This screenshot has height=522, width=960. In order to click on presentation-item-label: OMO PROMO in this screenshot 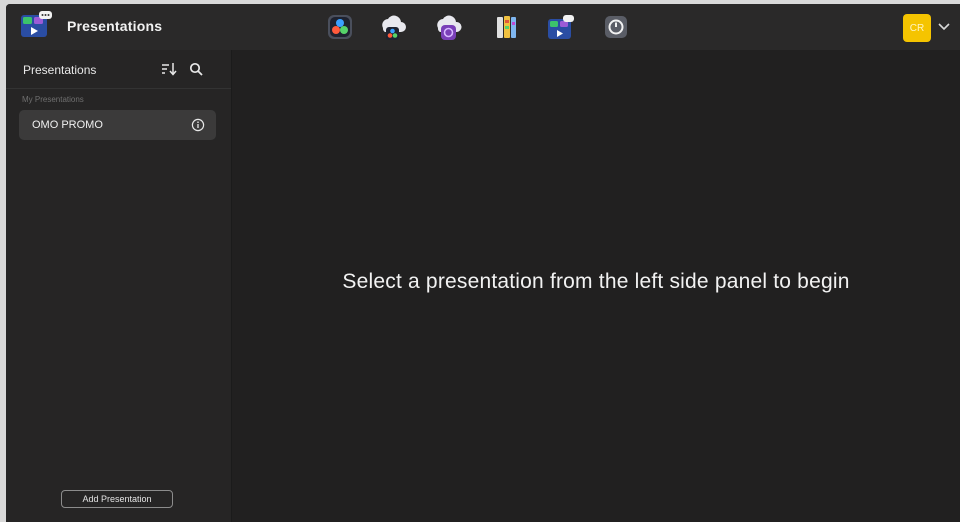, I will do `click(67, 125)`.